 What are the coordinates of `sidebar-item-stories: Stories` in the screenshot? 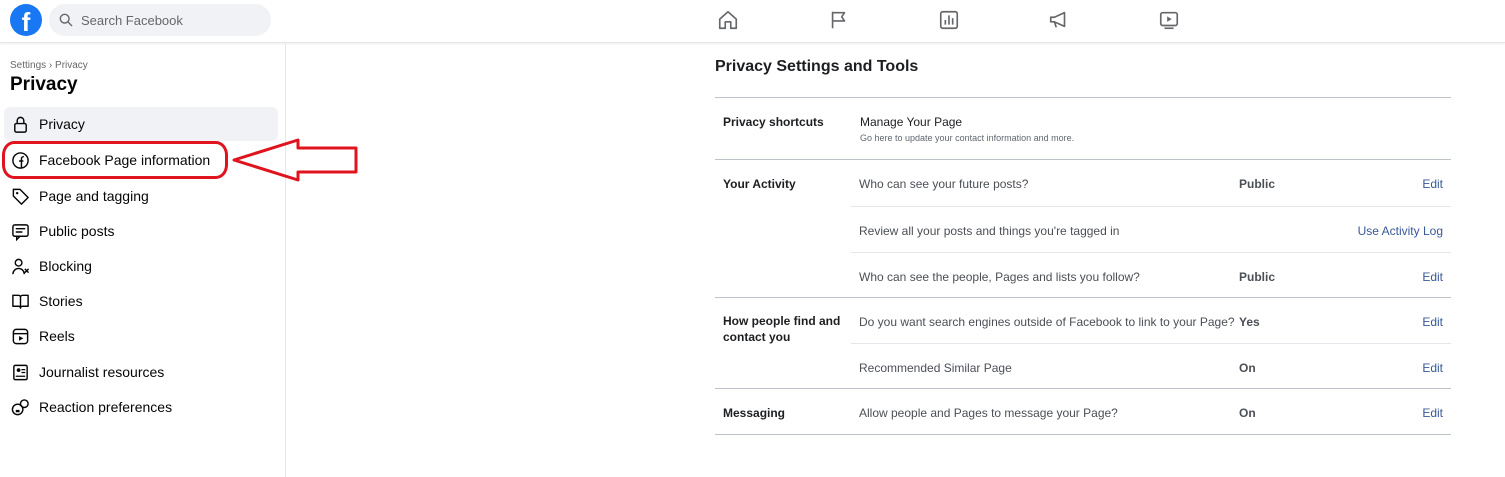 It's located at (141, 301).